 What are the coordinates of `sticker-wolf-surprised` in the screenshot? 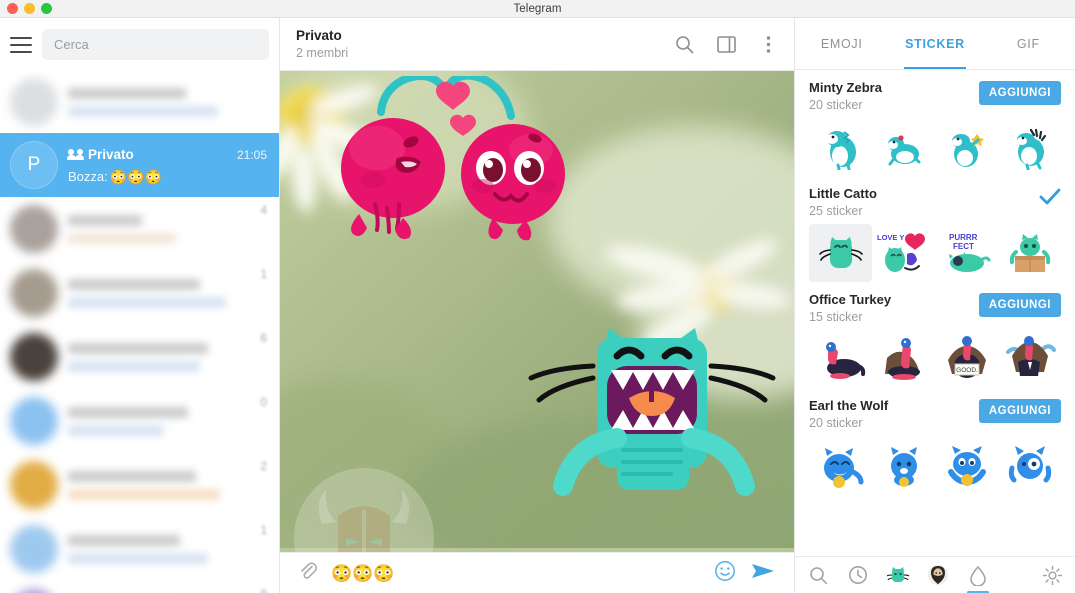 It's located at (1029, 465).